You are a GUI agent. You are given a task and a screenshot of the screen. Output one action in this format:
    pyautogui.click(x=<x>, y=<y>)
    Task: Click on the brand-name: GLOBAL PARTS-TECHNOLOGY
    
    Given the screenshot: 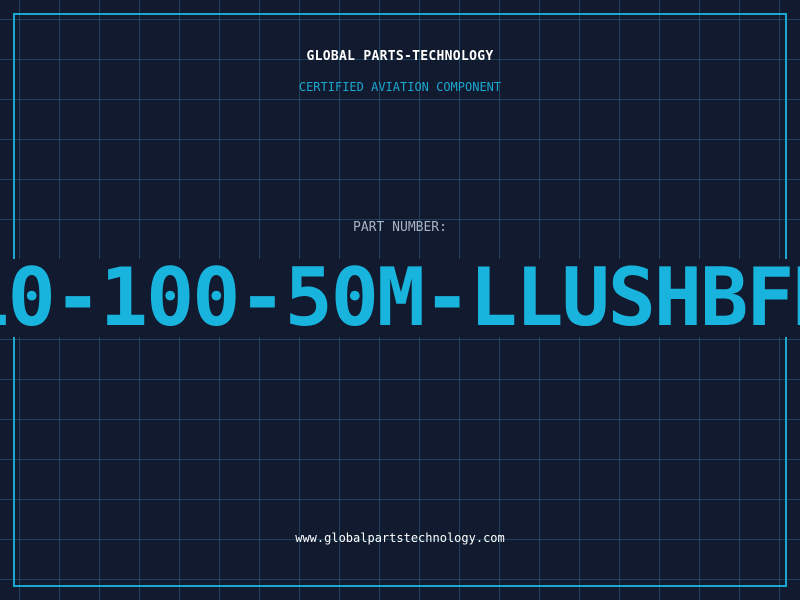 What is the action you would take?
    pyautogui.click(x=400, y=56)
    